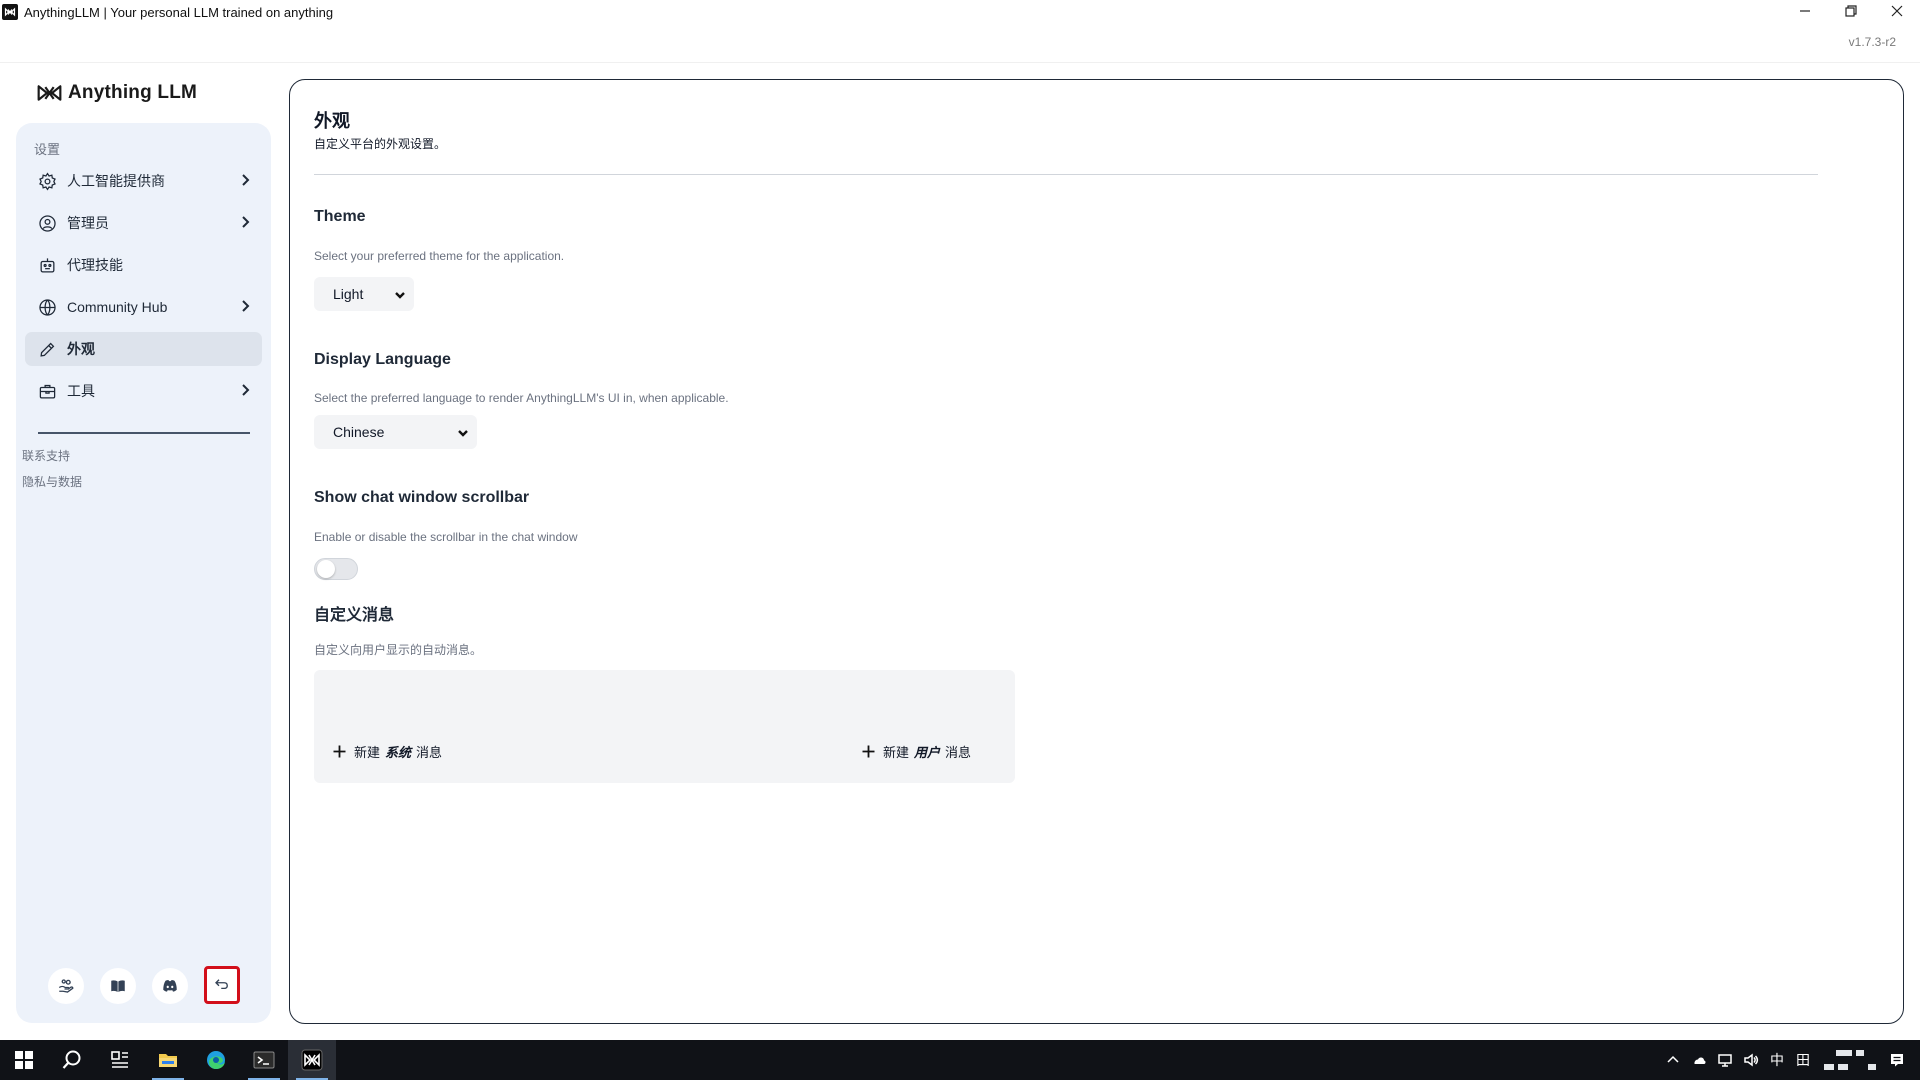 This screenshot has height=1080, width=1920. I want to click on back-arrow-icon, so click(221, 984).